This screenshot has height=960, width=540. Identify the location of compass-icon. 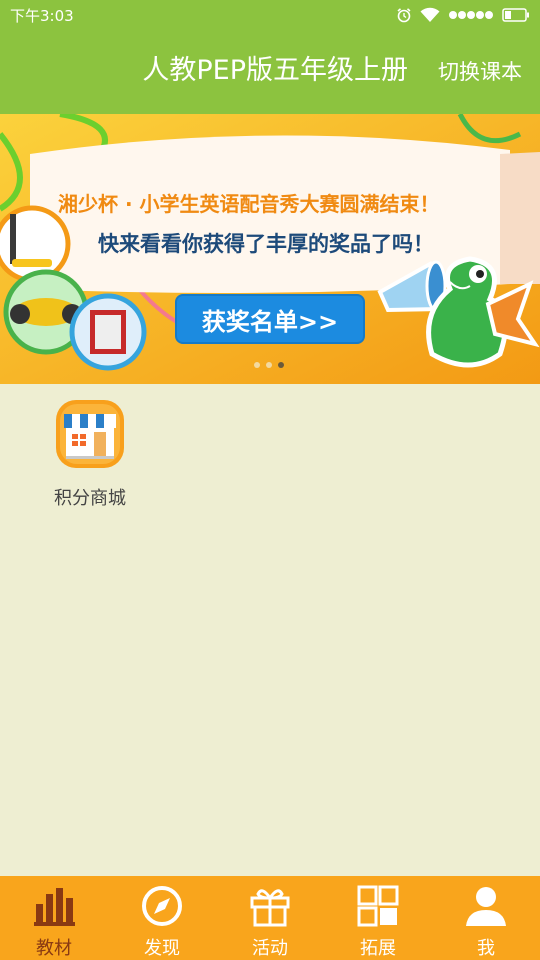
(162, 906).